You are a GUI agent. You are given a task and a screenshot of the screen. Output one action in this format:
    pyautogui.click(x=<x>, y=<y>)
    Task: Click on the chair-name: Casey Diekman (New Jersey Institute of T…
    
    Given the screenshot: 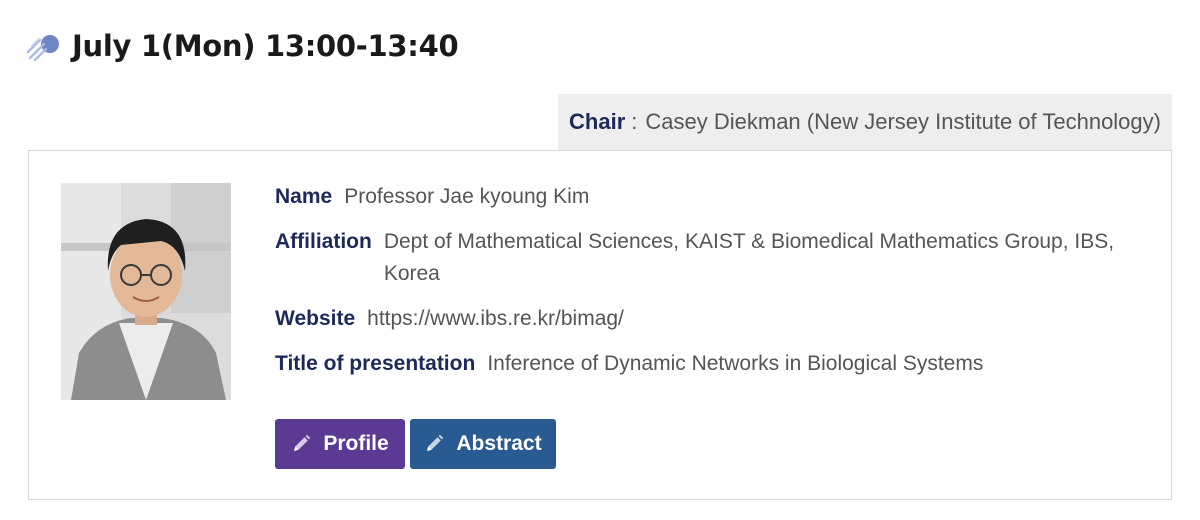 What is the action you would take?
    pyautogui.click(x=903, y=121)
    